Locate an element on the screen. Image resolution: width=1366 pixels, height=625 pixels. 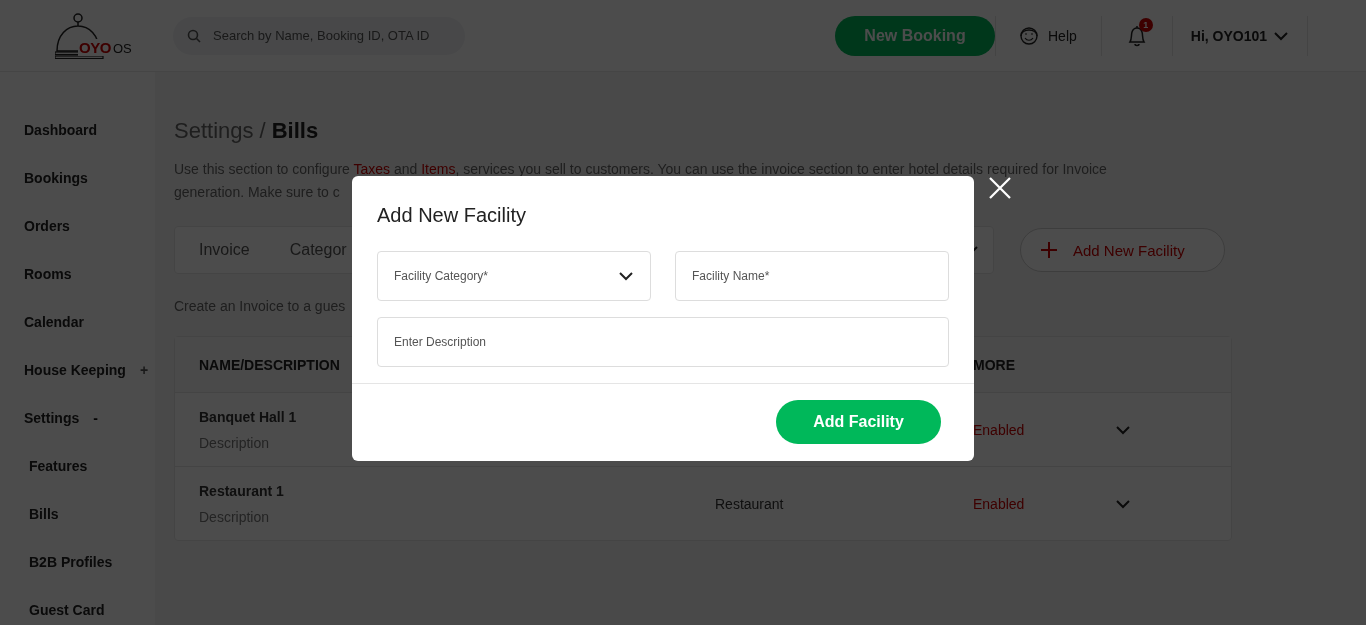
column-header: MORE is located at coordinates (994, 364).